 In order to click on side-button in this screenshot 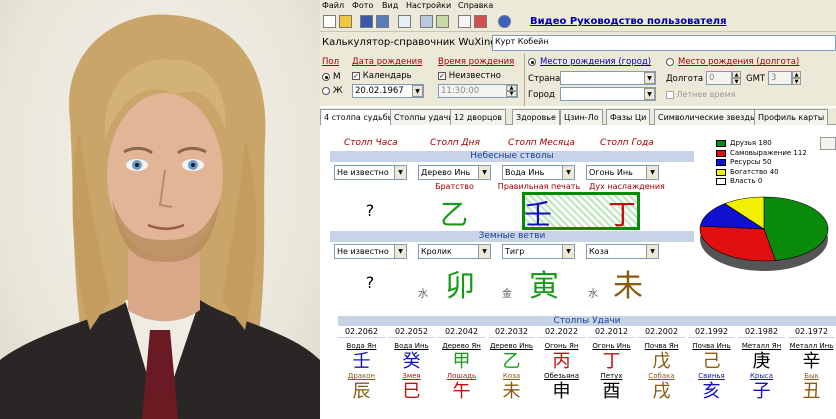, I will do `click(828, 143)`.